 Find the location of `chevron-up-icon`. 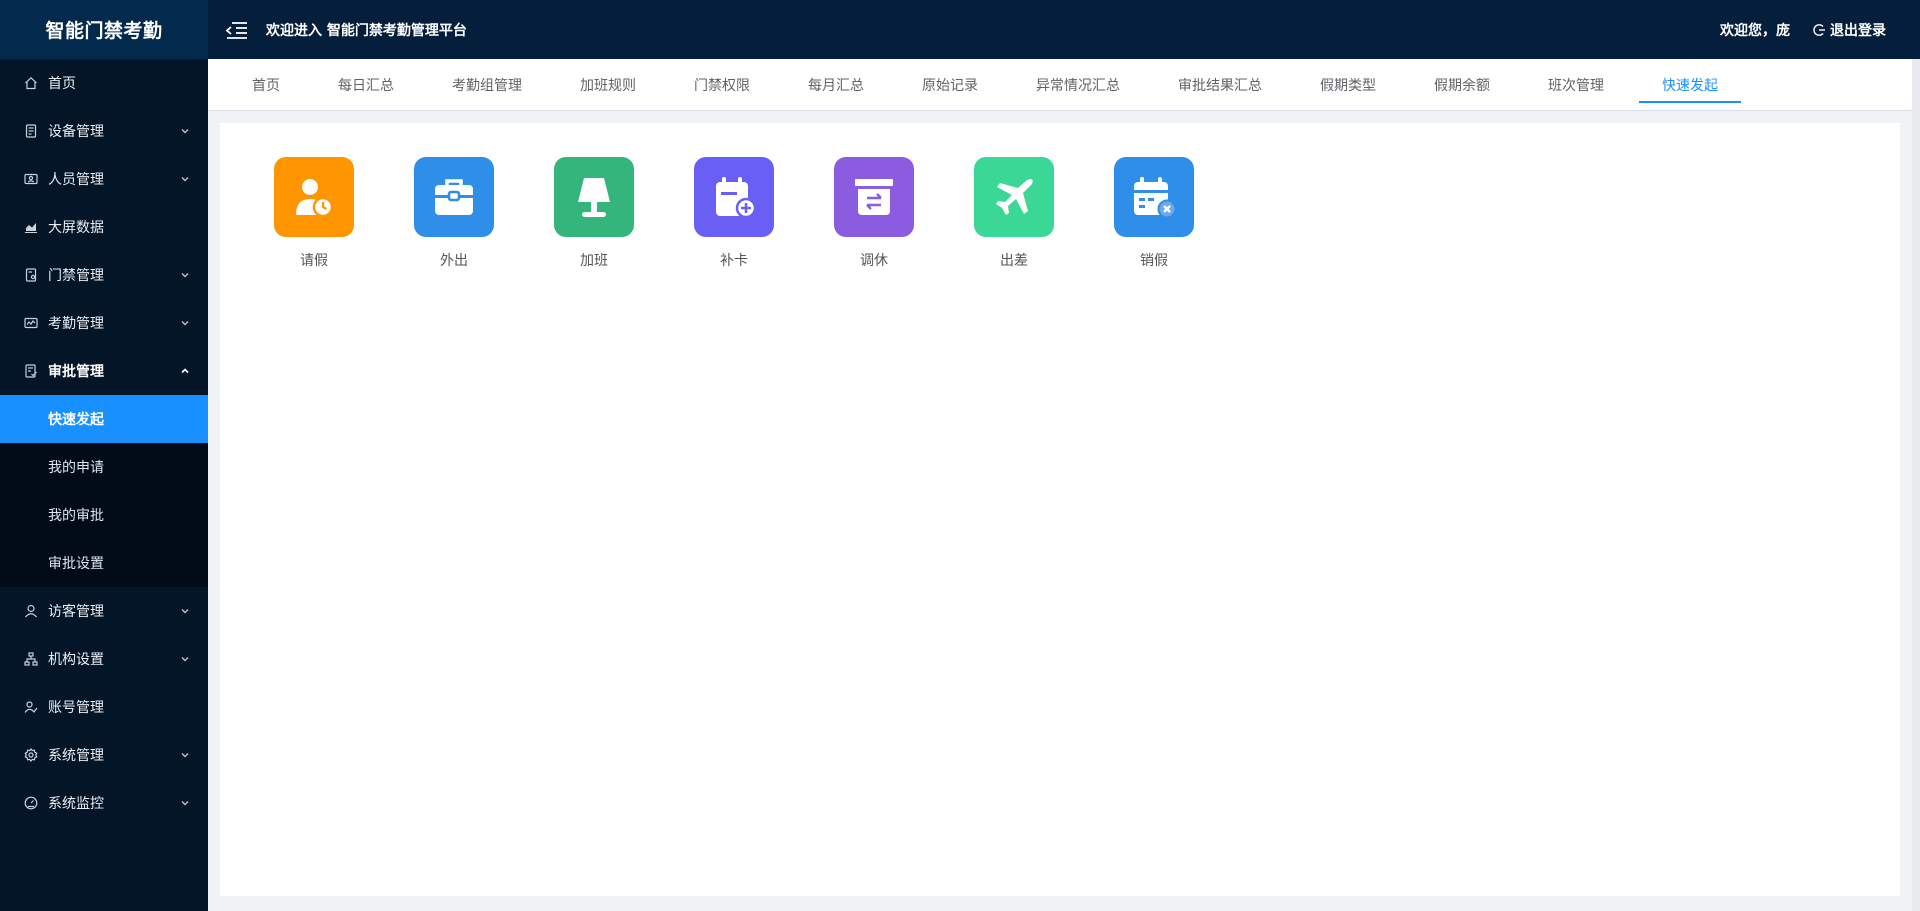

chevron-up-icon is located at coordinates (185, 371).